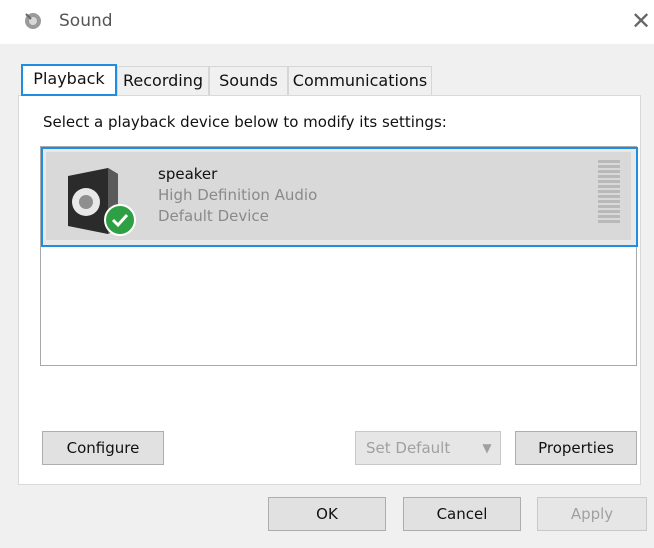  What do you see at coordinates (592, 514) in the screenshot?
I see `apply-button: Apply` at bounding box center [592, 514].